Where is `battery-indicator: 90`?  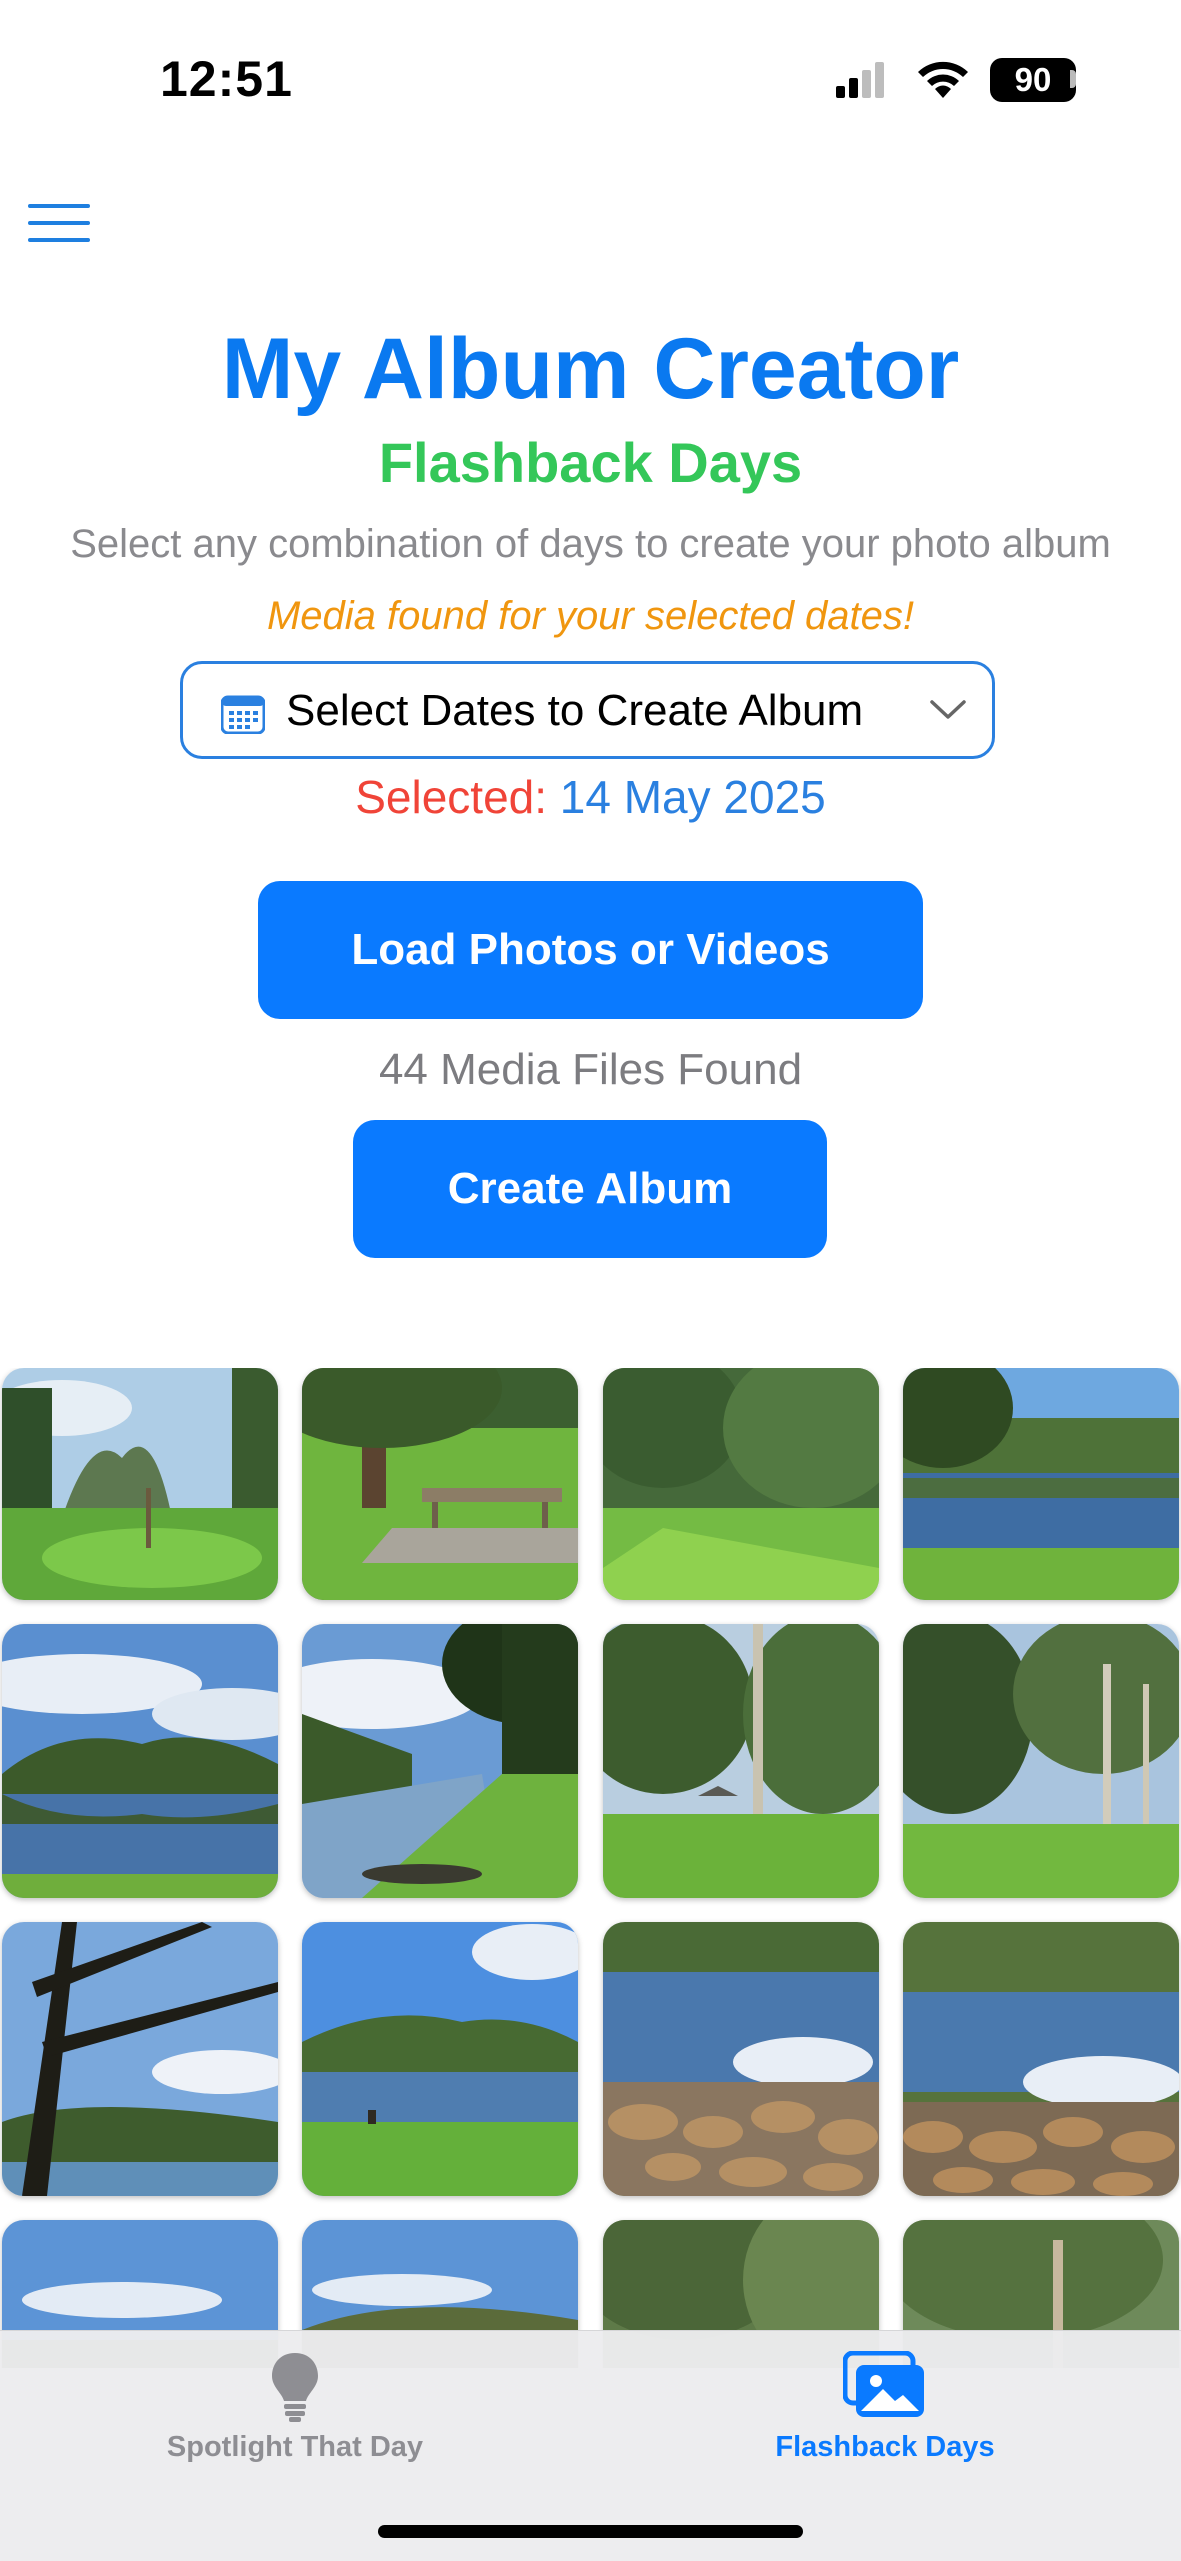 battery-indicator: 90 is located at coordinates (1033, 80).